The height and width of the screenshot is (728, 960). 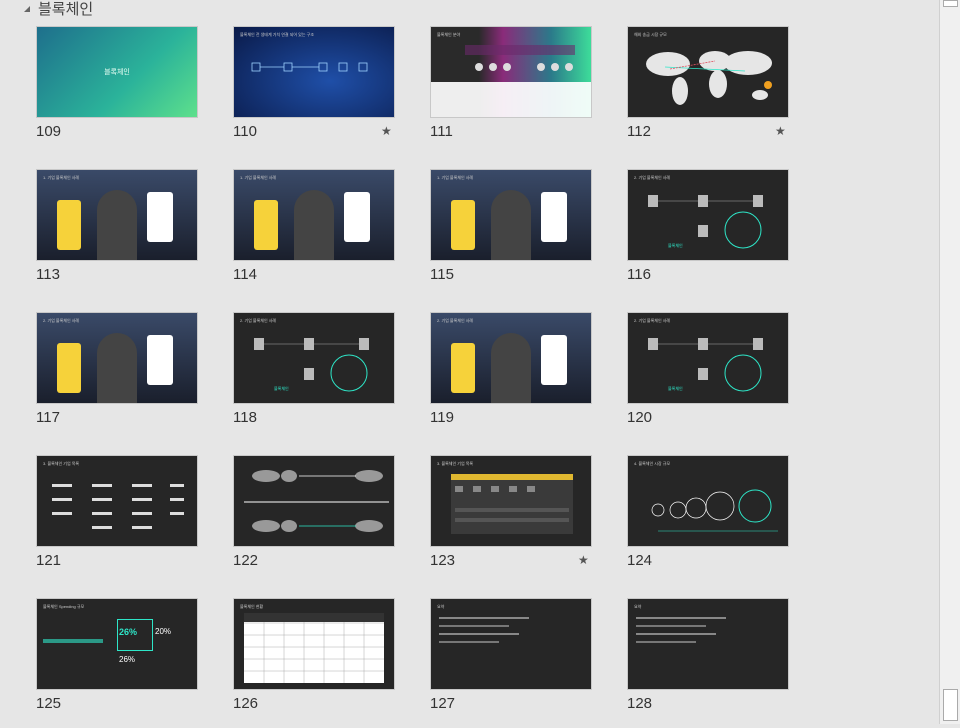 I want to click on treemap-value: 20%, so click(x=163, y=631).